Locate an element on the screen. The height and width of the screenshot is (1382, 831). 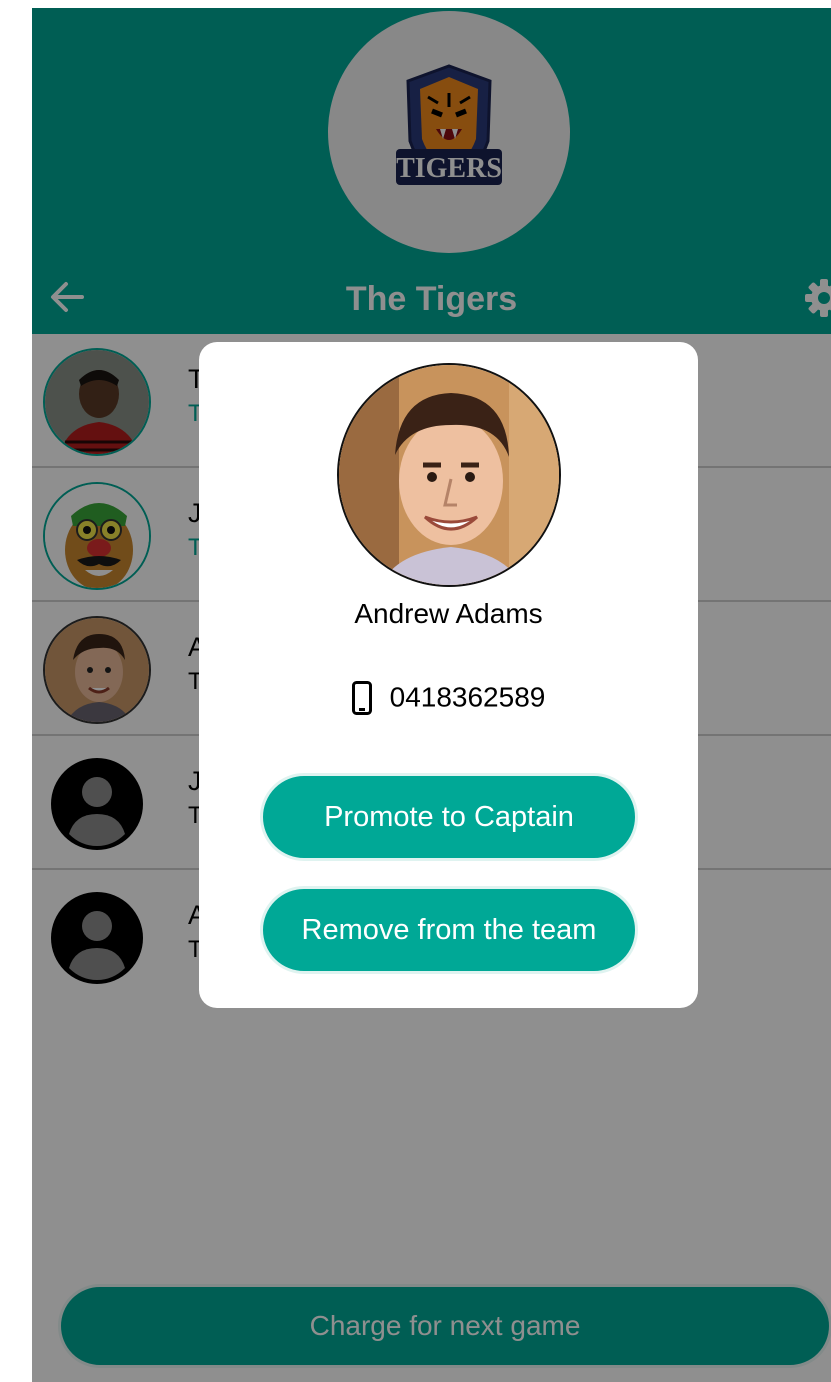
member-phone-row: 0418362589 is located at coordinates (448, 697).